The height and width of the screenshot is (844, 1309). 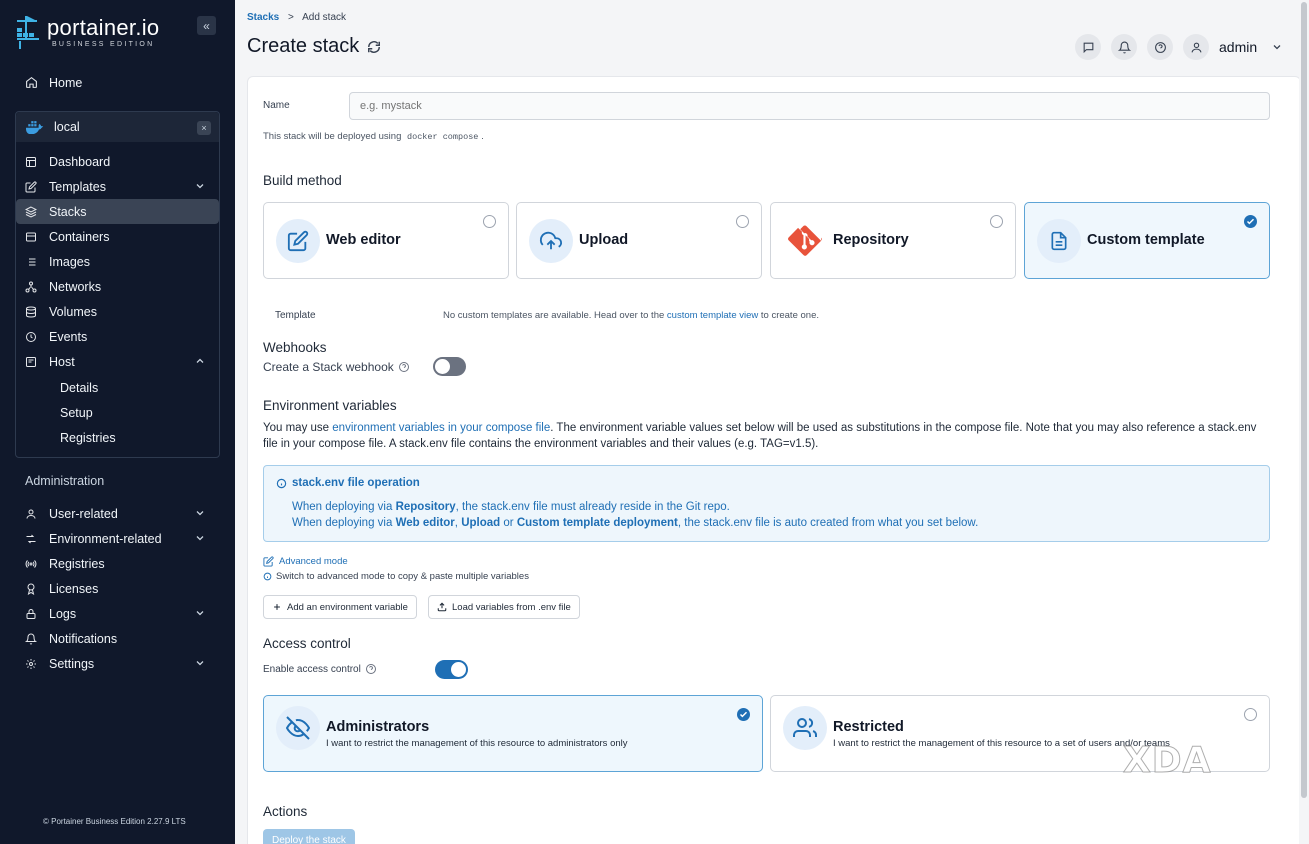 I want to click on notifications-button, so click(x=1124, y=47).